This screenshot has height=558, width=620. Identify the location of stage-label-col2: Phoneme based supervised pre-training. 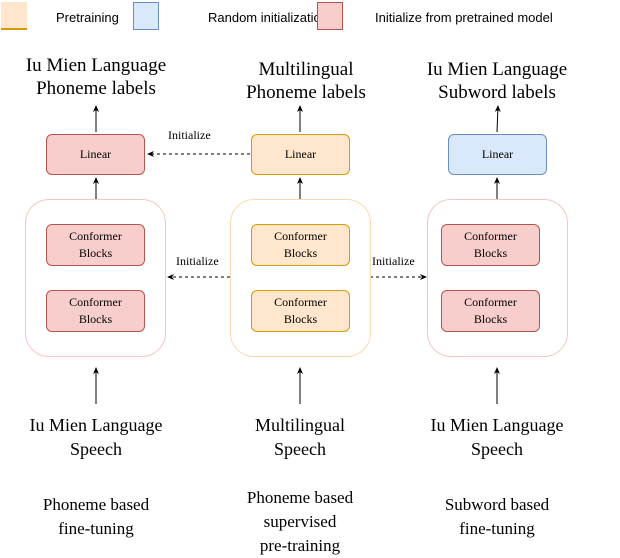
(300, 521).